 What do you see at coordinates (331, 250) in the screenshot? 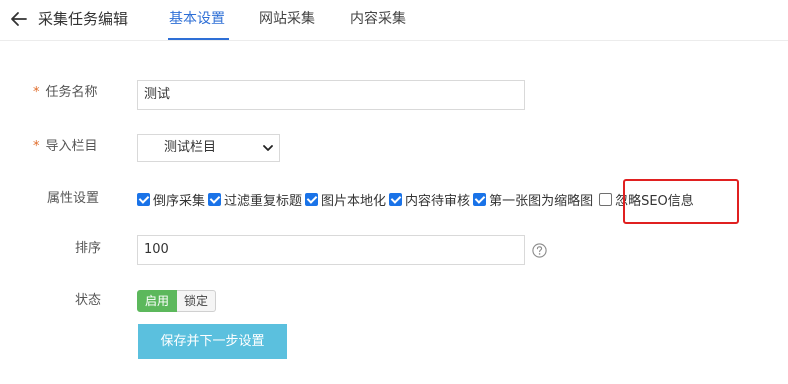
I see `sort-input: 100` at bounding box center [331, 250].